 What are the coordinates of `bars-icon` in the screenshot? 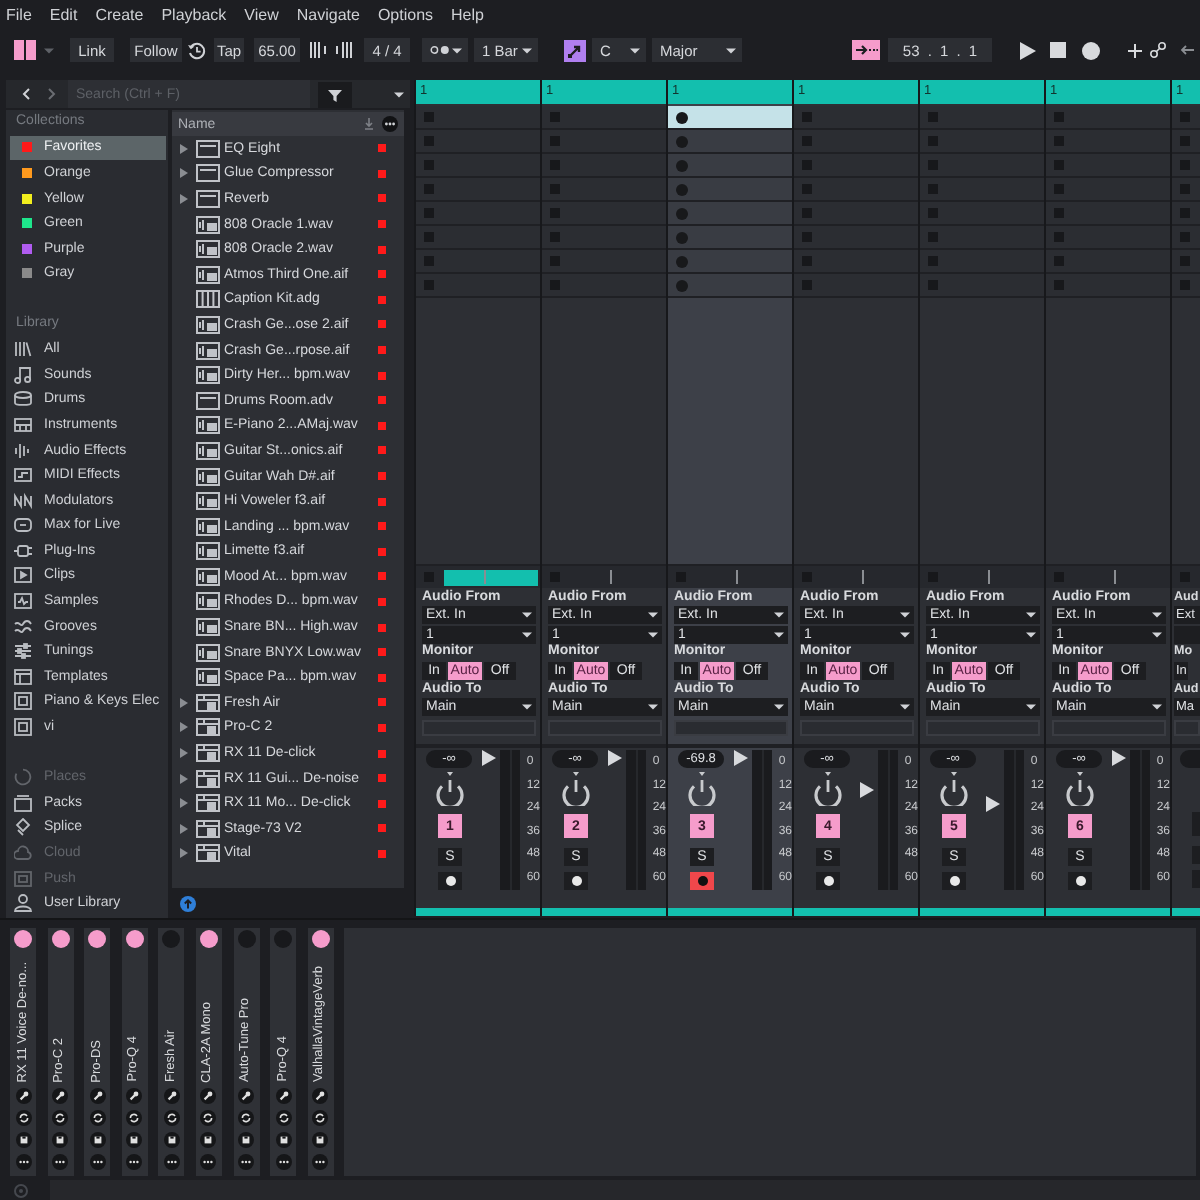 It's located at (344, 50).